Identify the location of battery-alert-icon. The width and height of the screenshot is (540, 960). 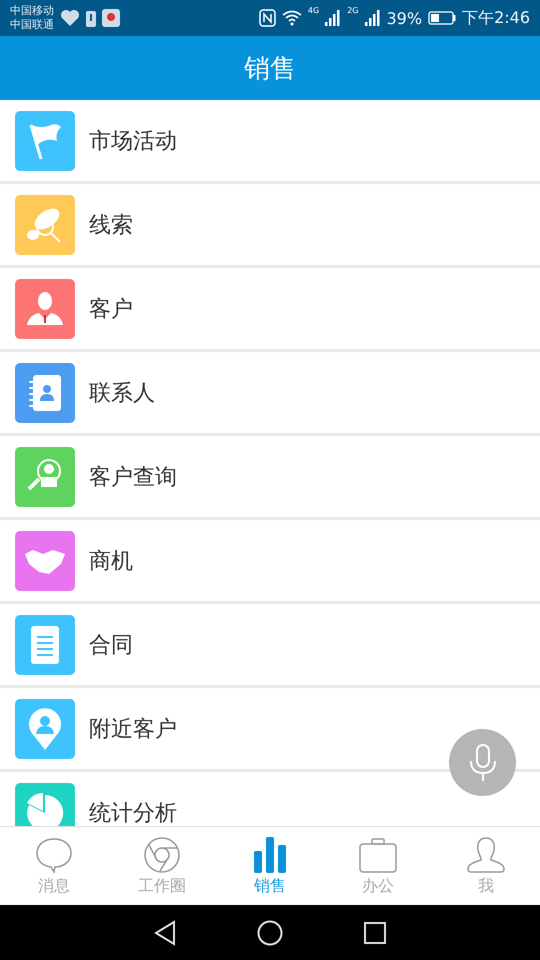
(91, 18).